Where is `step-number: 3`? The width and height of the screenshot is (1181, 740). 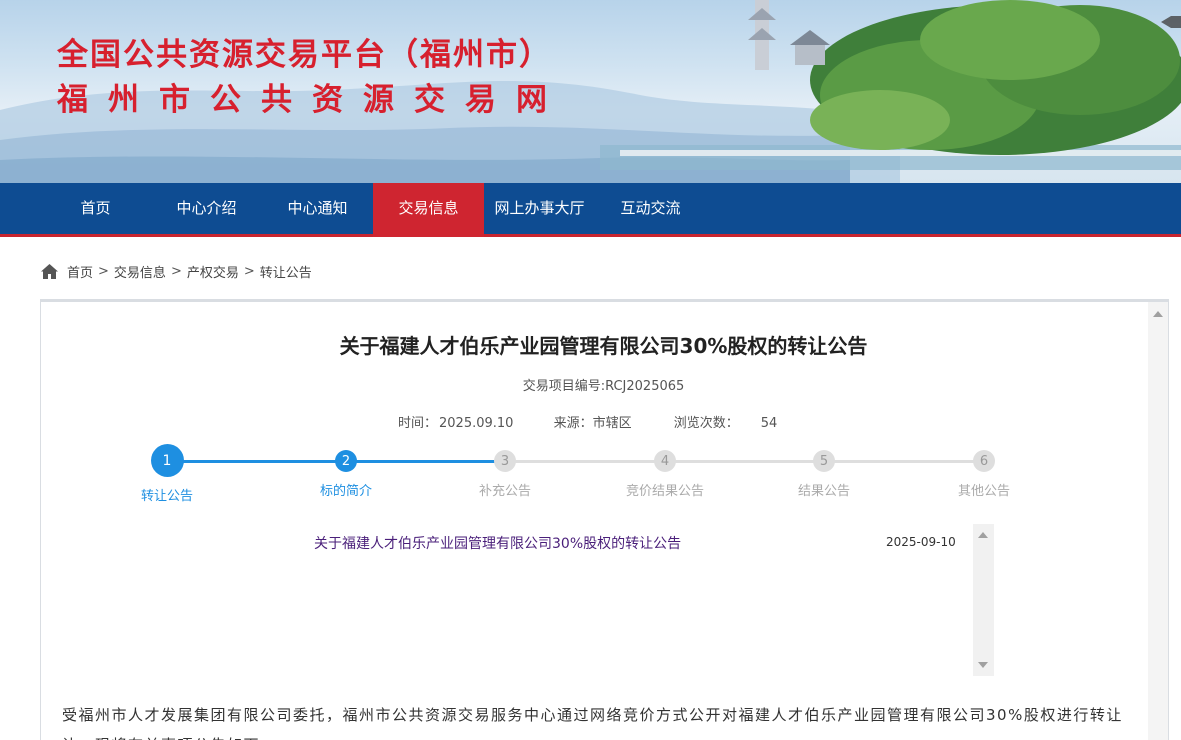
step-number: 3 is located at coordinates (505, 461).